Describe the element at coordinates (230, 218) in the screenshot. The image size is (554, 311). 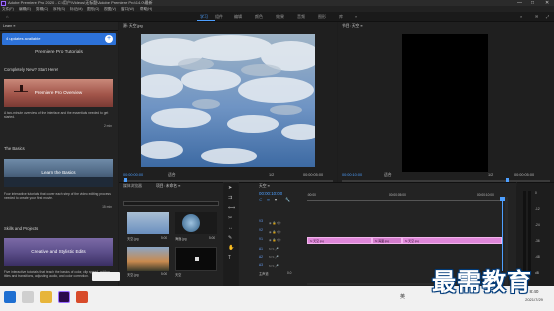
I see `razor-tool-icon: ✂` at that location.